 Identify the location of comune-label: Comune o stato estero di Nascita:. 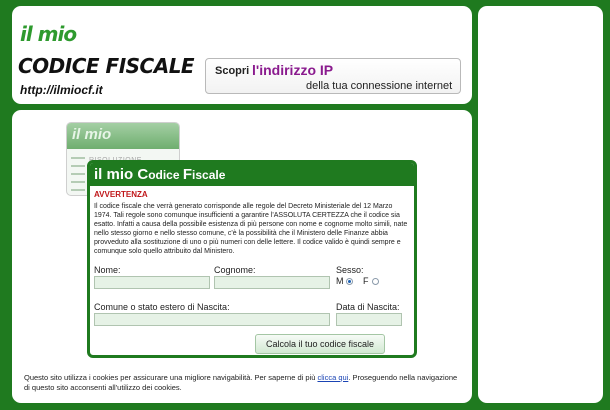
(162, 307).